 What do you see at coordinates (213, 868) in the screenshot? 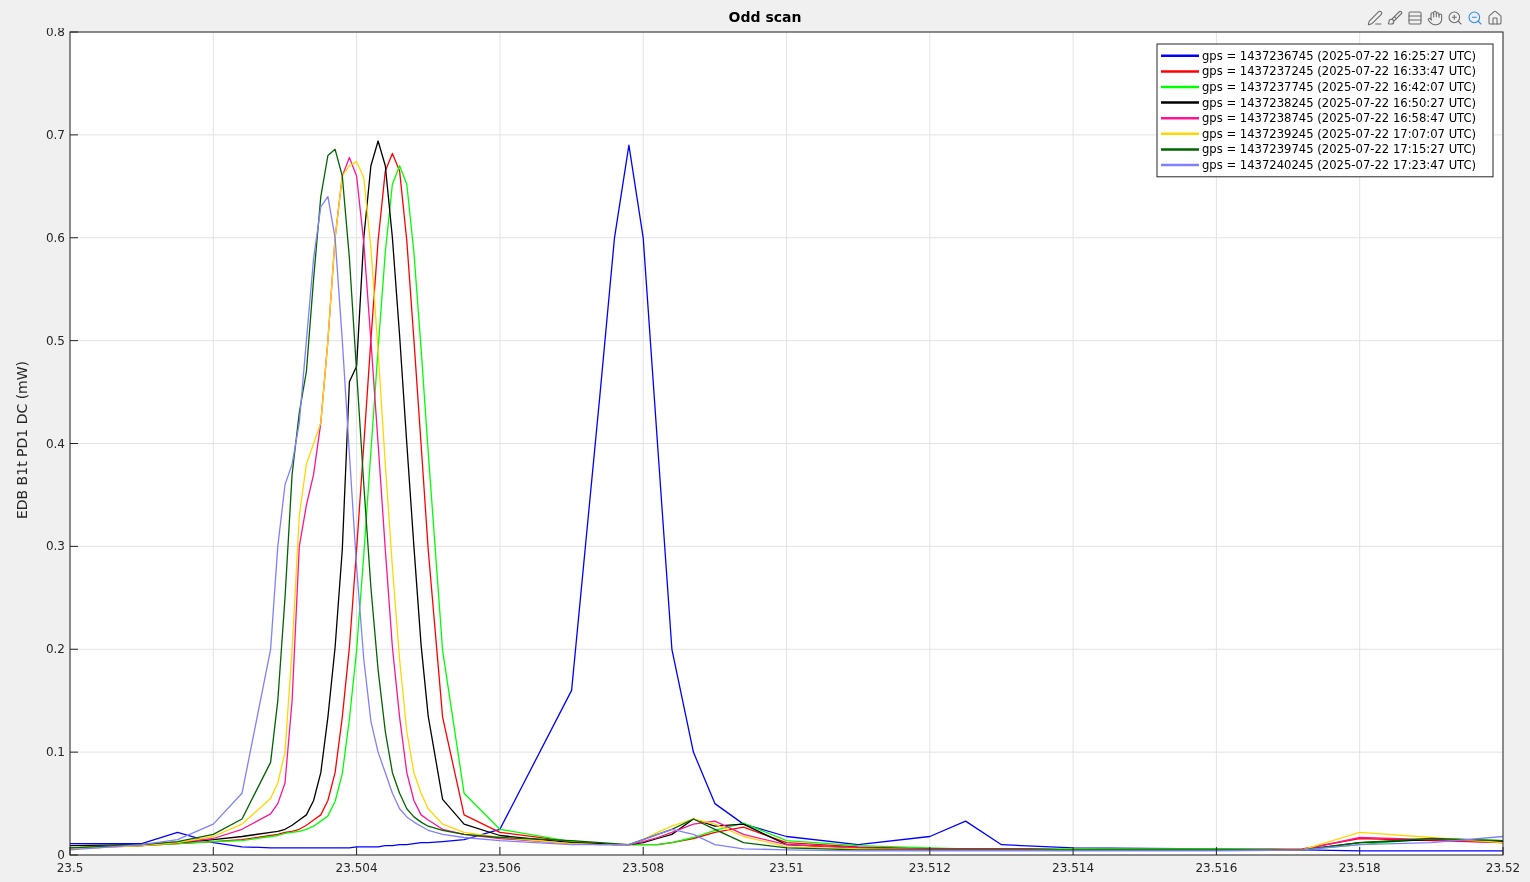
I see `tick-label: 23.502` at bounding box center [213, 868].